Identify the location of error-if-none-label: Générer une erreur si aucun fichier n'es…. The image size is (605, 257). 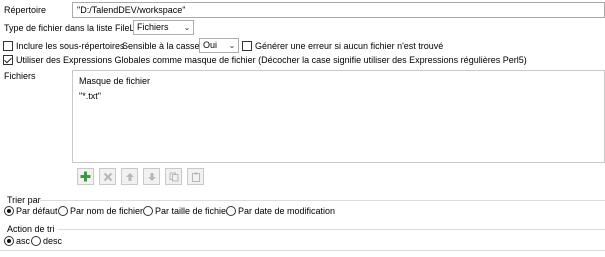
(349, 46).